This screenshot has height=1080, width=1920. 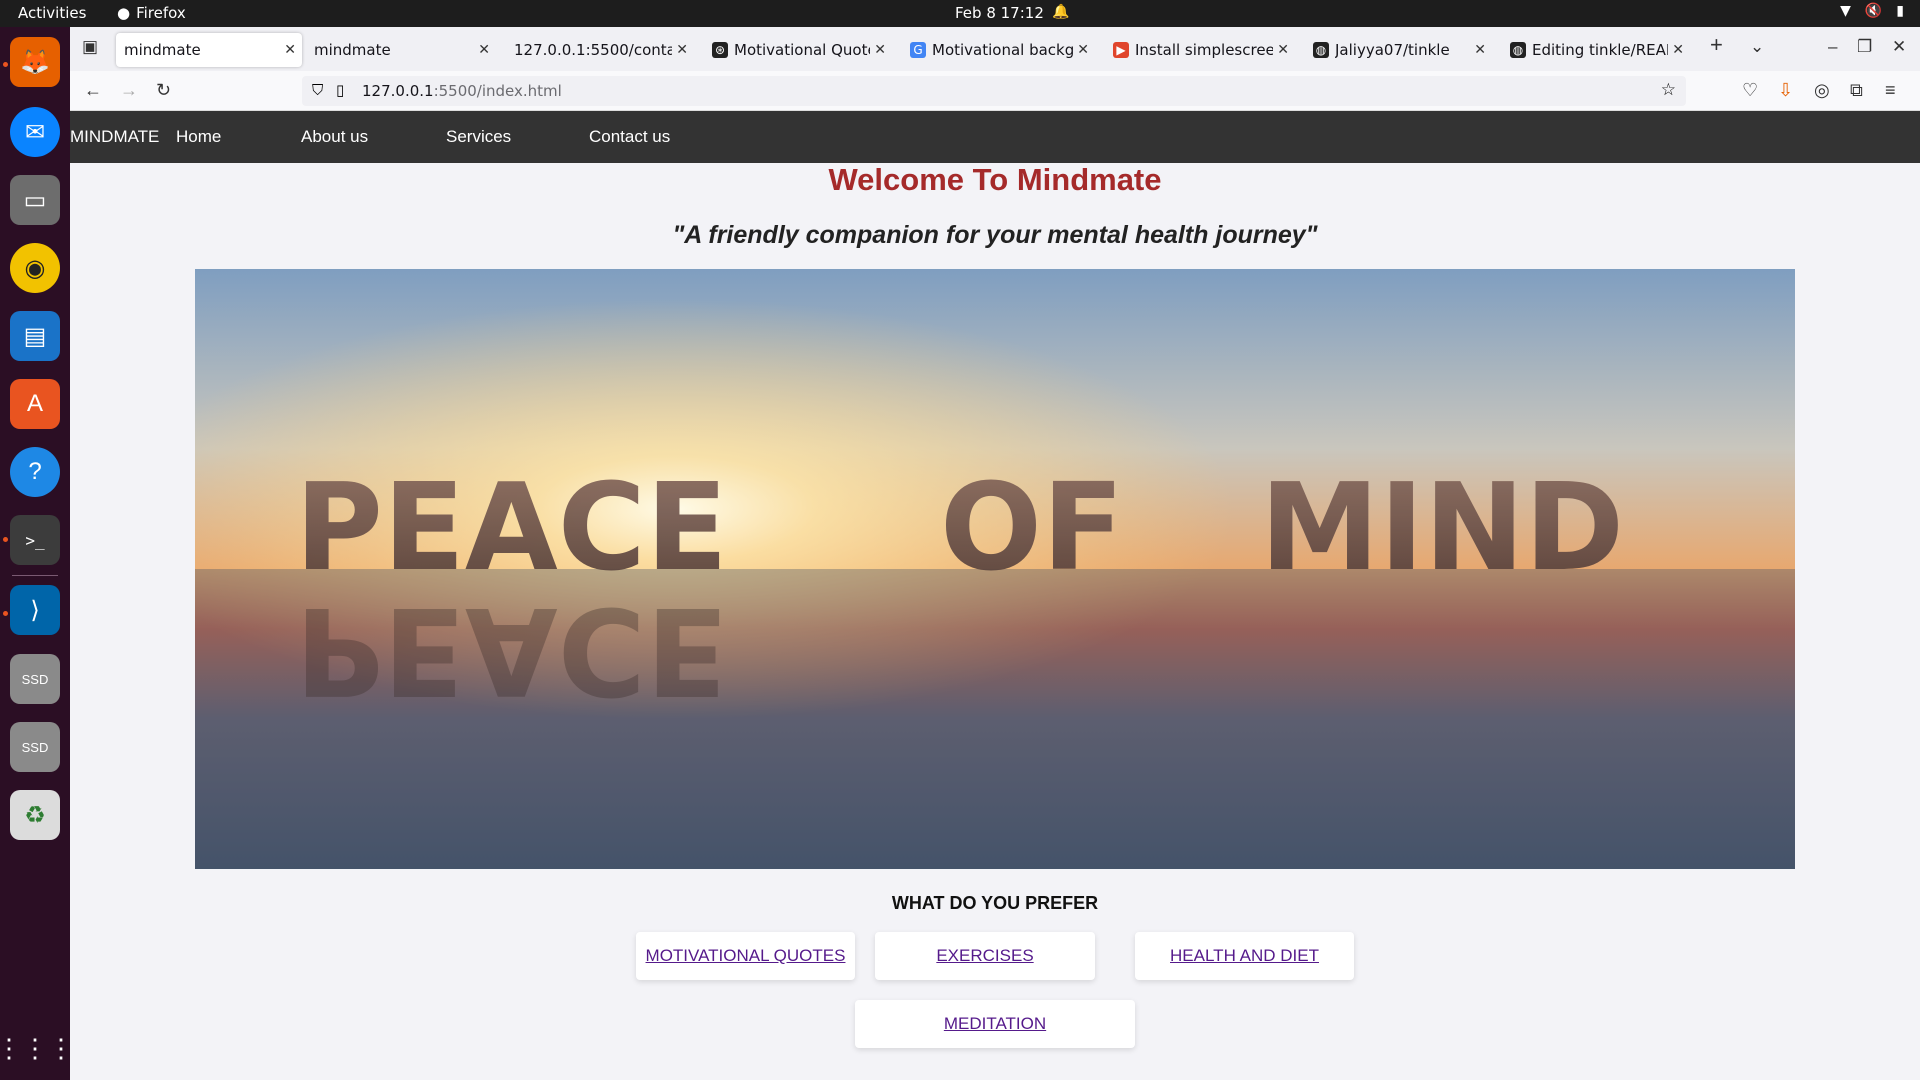 I want to click on firefox-icon: 🦊, so click(x=35, y=62).